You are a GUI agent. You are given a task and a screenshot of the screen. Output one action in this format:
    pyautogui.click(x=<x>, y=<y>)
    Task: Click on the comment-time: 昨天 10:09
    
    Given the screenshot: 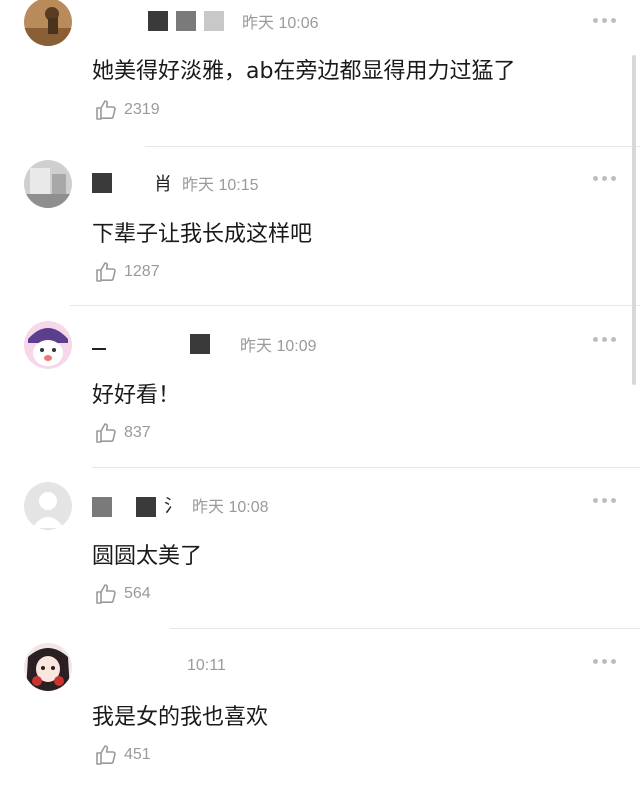 What is the action you would take?
    pyautogui.click(x=278, y=346)
    